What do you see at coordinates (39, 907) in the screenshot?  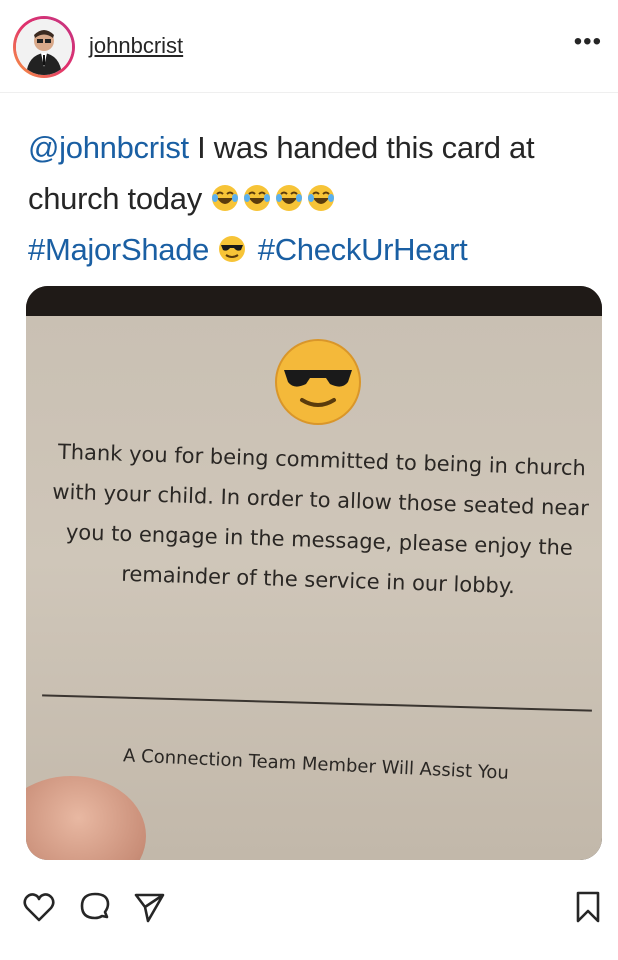 I see `heart-icon` at bounding box center [39, 907].